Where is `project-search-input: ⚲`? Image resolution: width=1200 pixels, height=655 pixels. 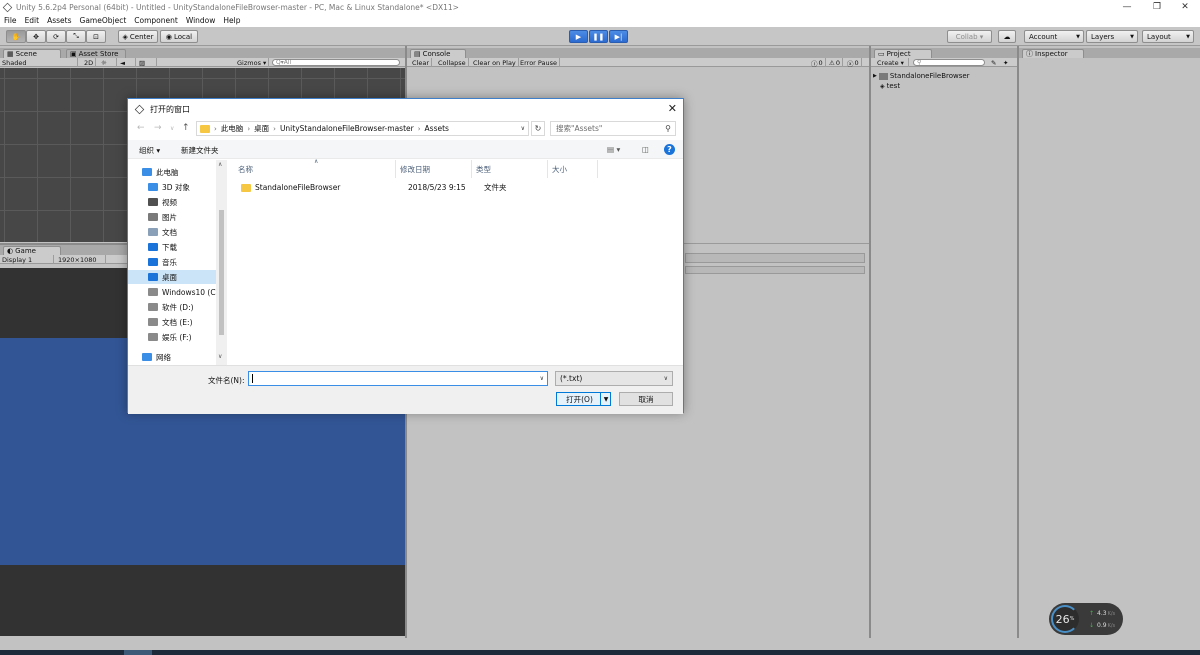 project-search-input: ⚲ is located at coordinates (949, 62).